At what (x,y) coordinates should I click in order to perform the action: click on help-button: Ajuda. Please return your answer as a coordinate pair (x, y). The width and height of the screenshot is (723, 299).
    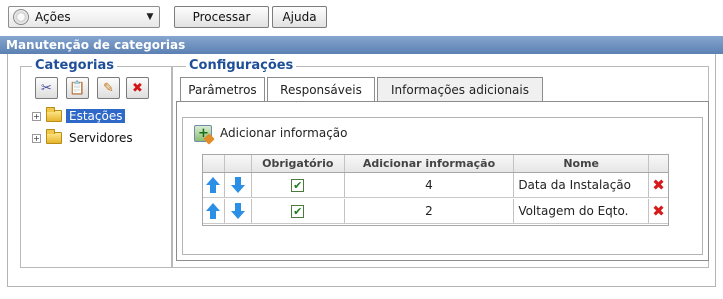
    Looking at the image, I should click on (299, 17).